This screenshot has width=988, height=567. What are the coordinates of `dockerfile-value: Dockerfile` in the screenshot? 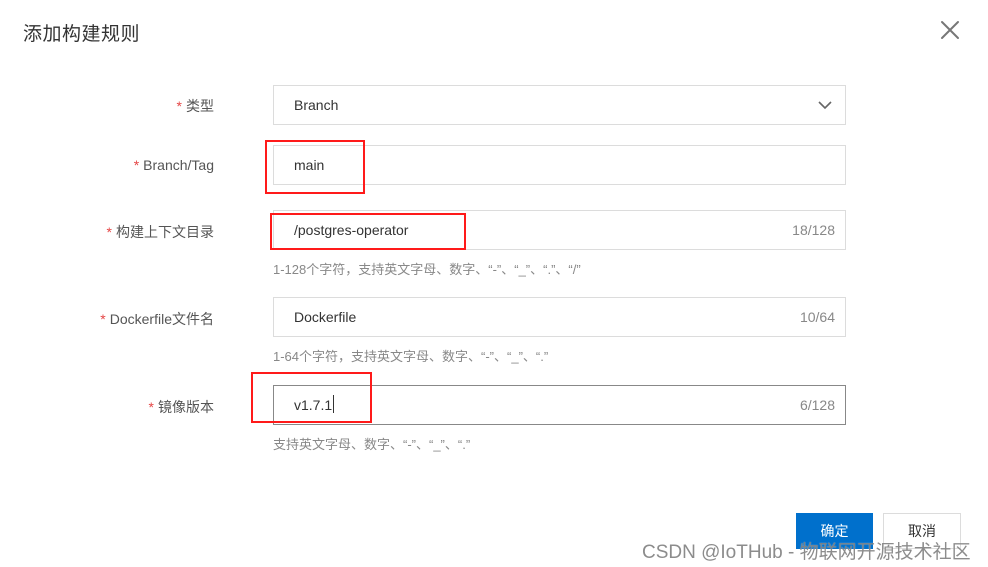 It's located at (325, 317).